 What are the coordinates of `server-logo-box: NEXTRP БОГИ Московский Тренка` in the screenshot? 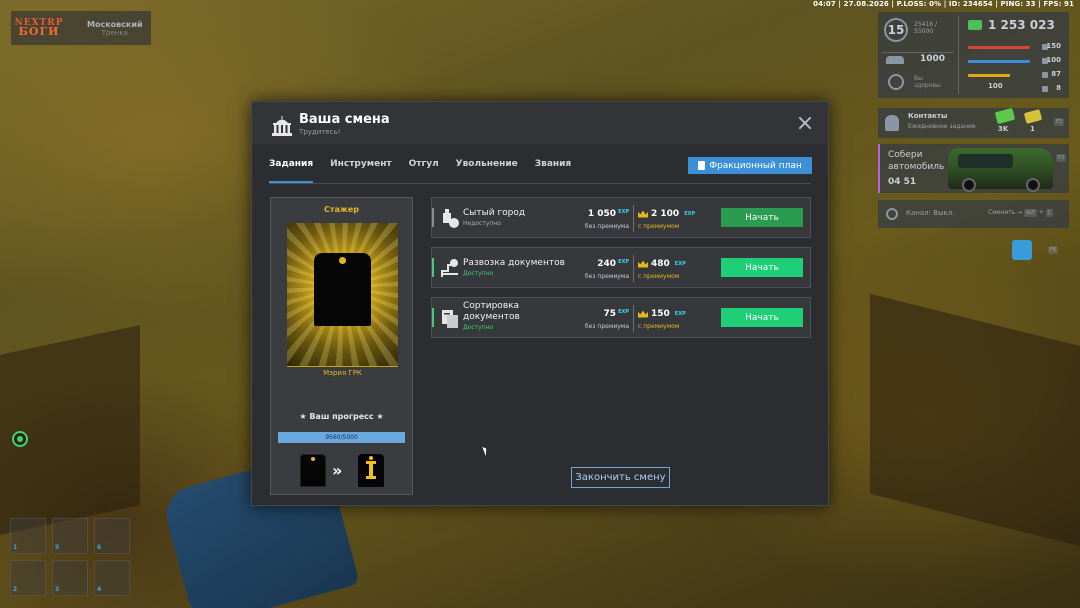 It's located at (81, 28).